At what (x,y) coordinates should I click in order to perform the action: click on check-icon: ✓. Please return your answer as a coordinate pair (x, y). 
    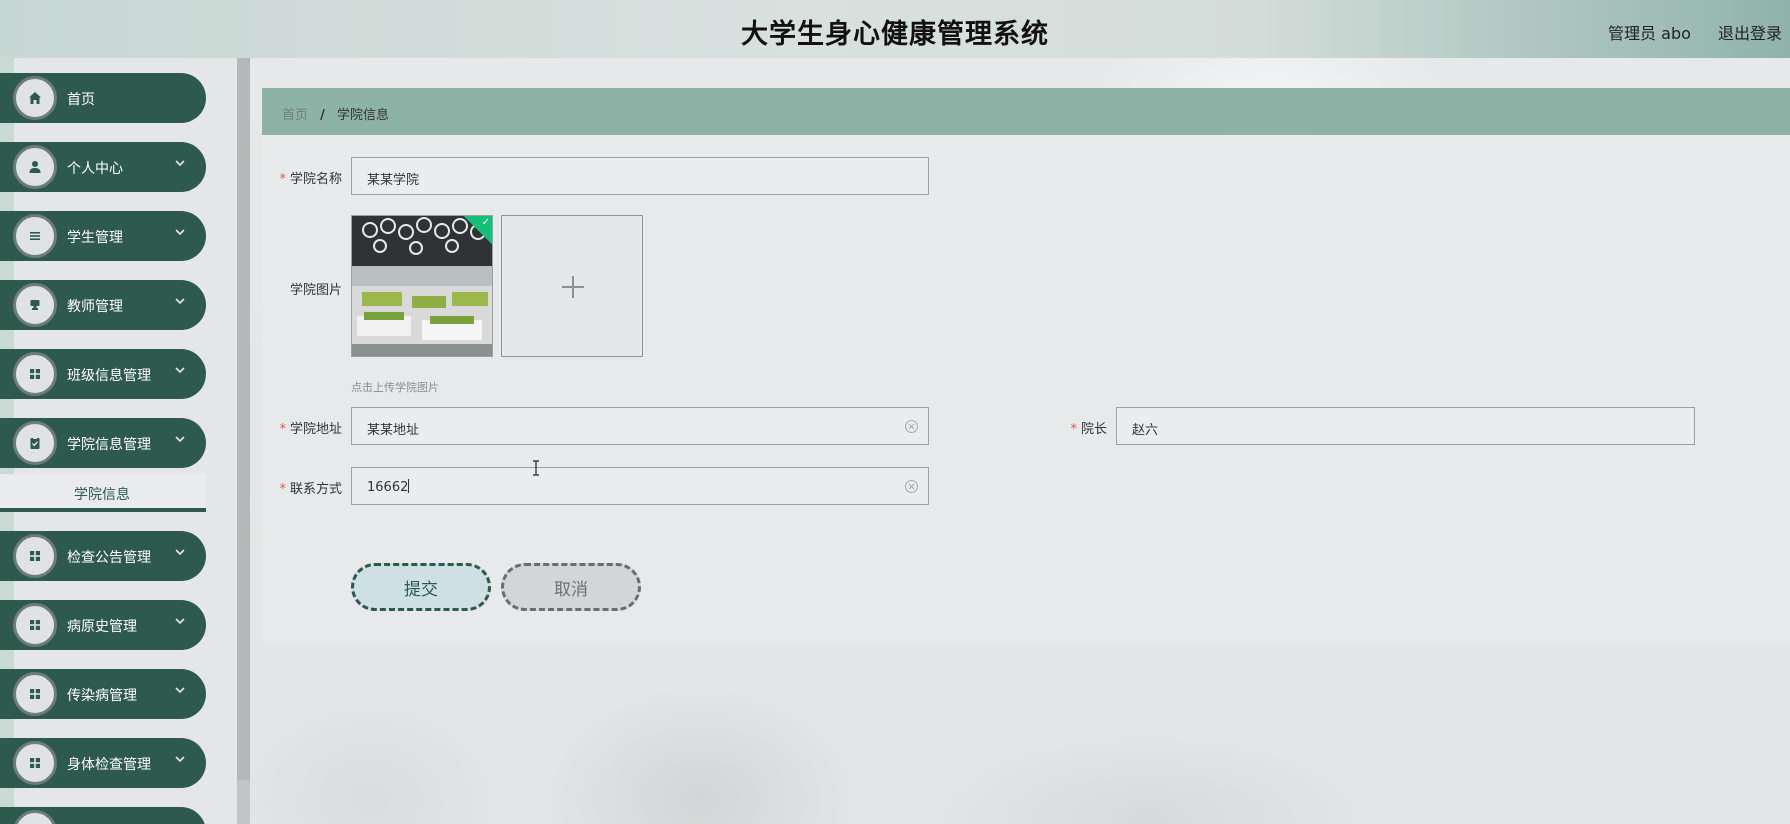
    Looking at the image, I should click on (485, 222).